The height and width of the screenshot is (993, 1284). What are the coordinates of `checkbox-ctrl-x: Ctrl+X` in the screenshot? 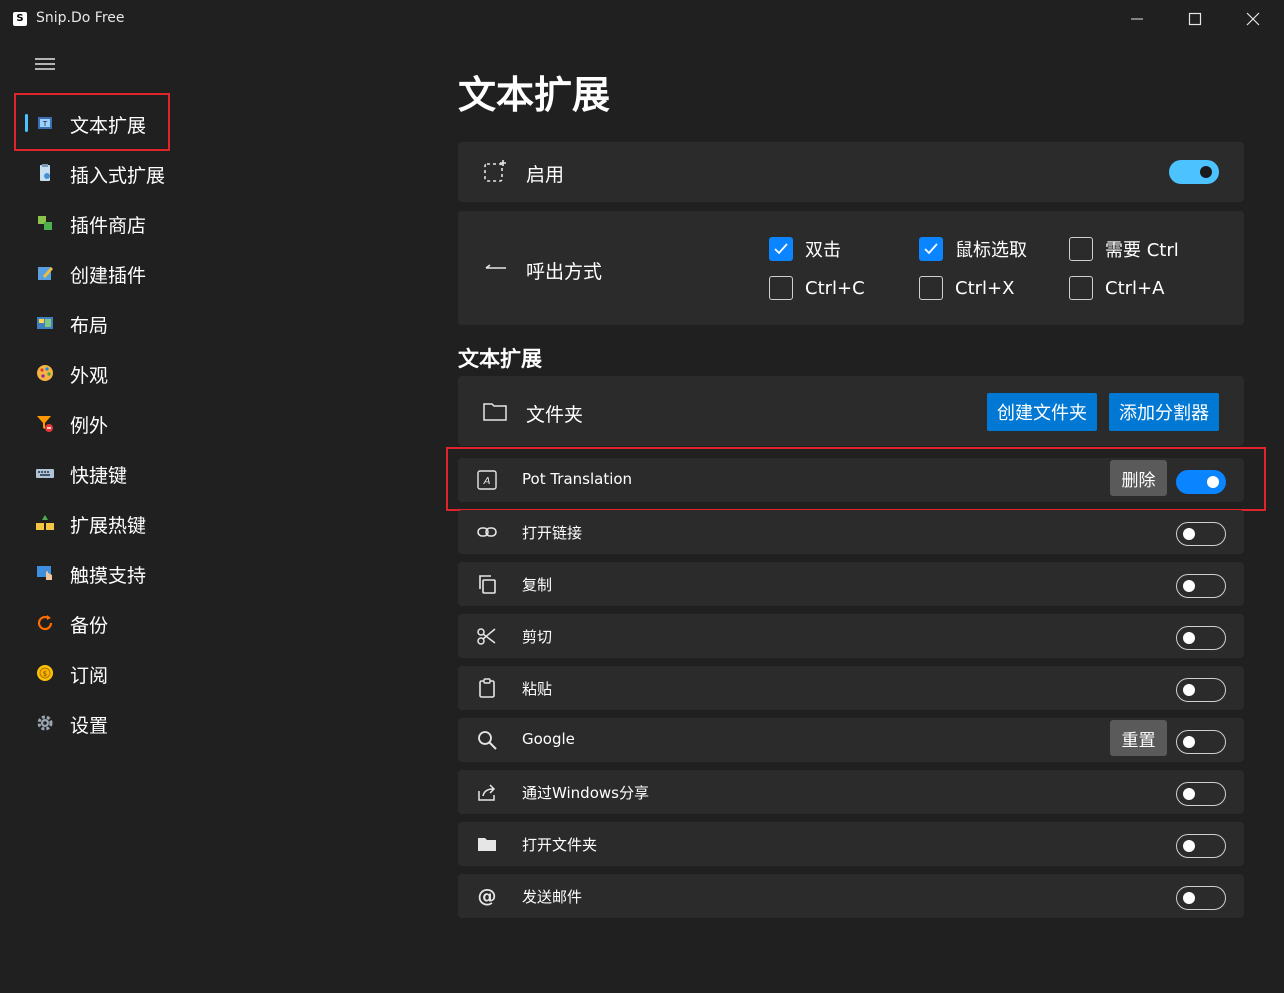 It's located at (966, 288).